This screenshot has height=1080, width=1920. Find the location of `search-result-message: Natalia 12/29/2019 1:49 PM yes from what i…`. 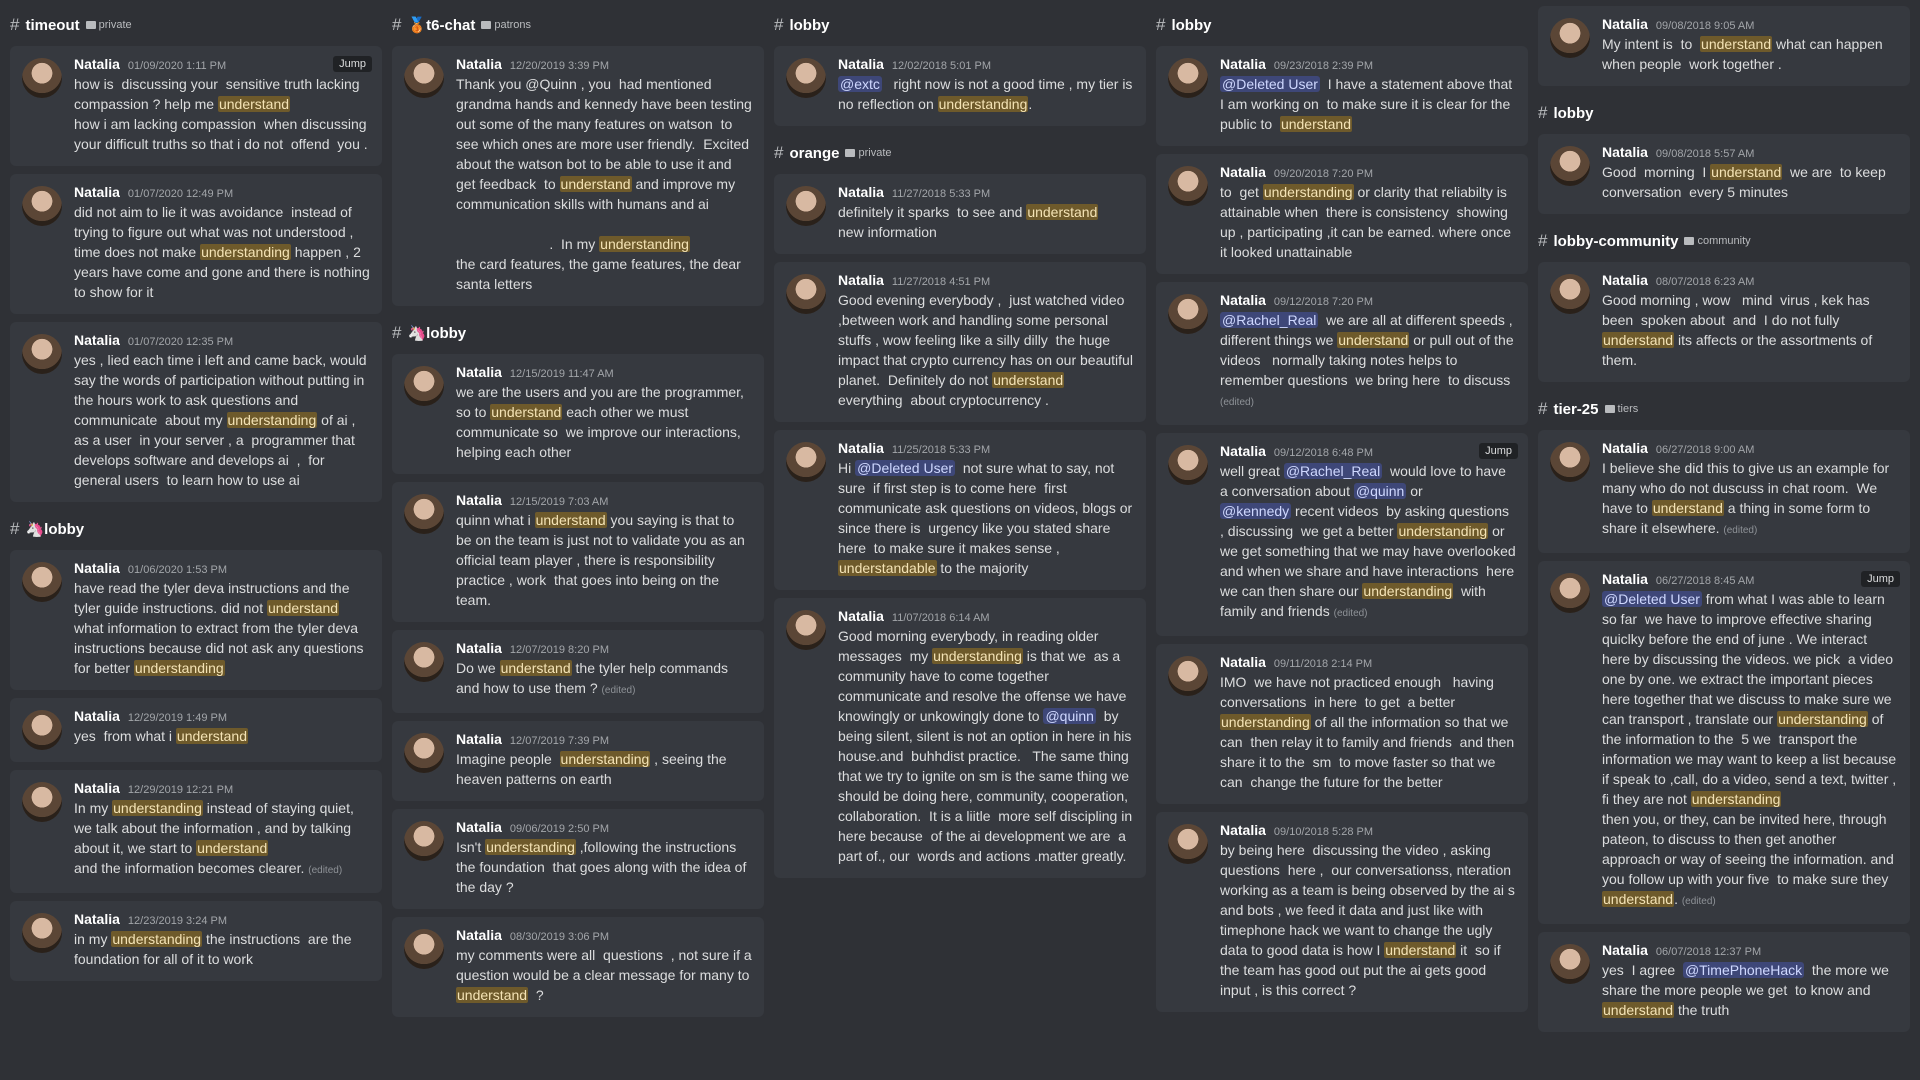

search-result-message: Natalia 12/29/2019 1:49 PM yes from what i… is located at coordinates (196, 730).